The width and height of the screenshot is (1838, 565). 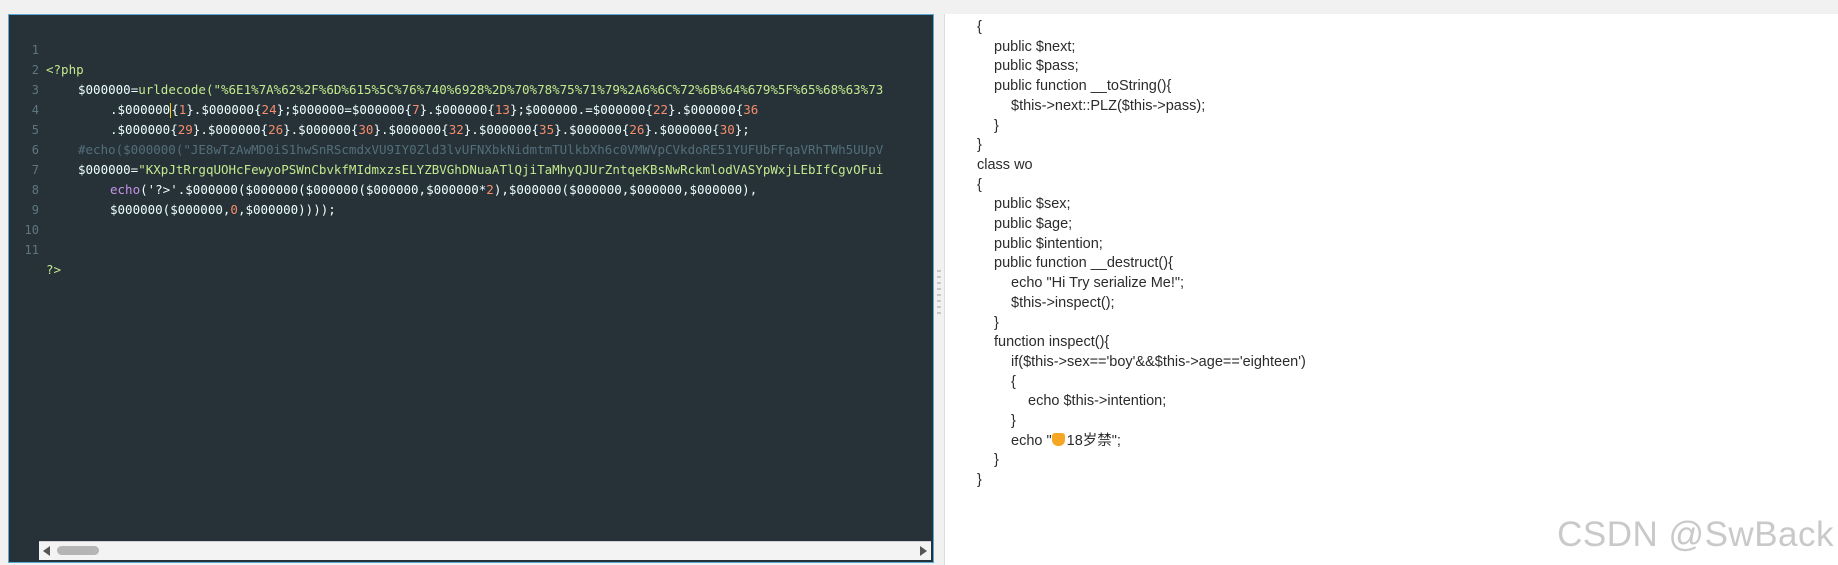 What do you see at coordinates (1052, 342) in the screenshot?
I see `preview-line-text: function inspect(){` at bounding box center [1052, 342].